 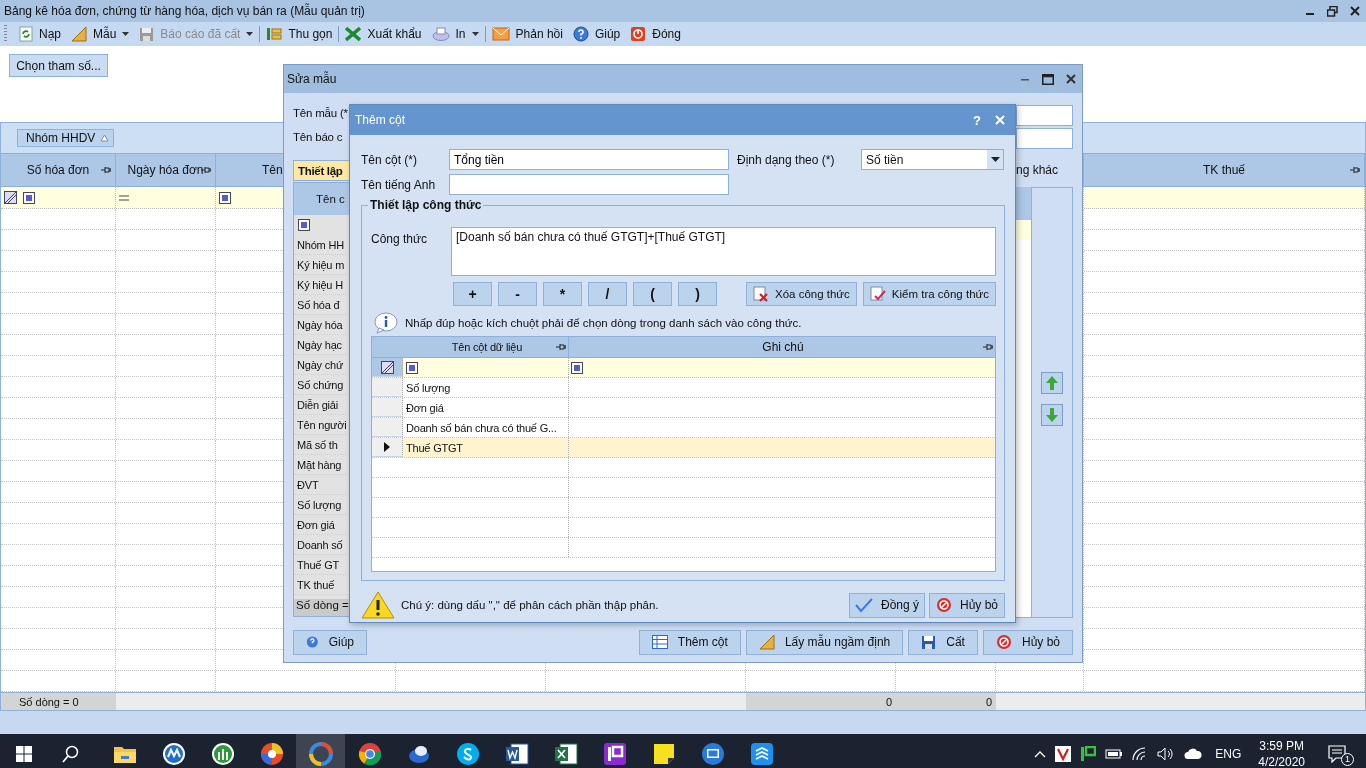 What do you see at coordinates (1038, 170) in the screenshot?
I see `column-label: ng khác` at bounding box center [1038, 170].